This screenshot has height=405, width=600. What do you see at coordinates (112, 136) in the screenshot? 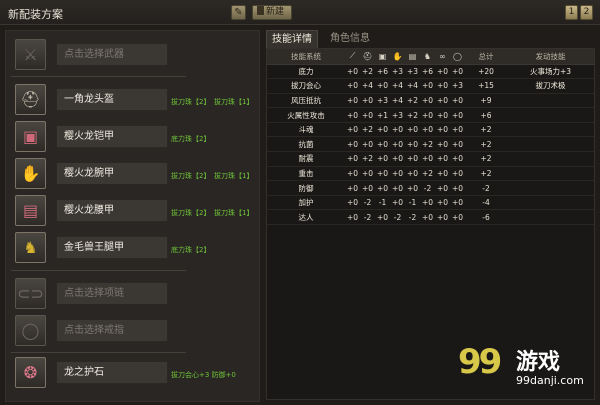
I see `chest-select-field: 樱火龙铠甲` at bounding box center [112, 136].